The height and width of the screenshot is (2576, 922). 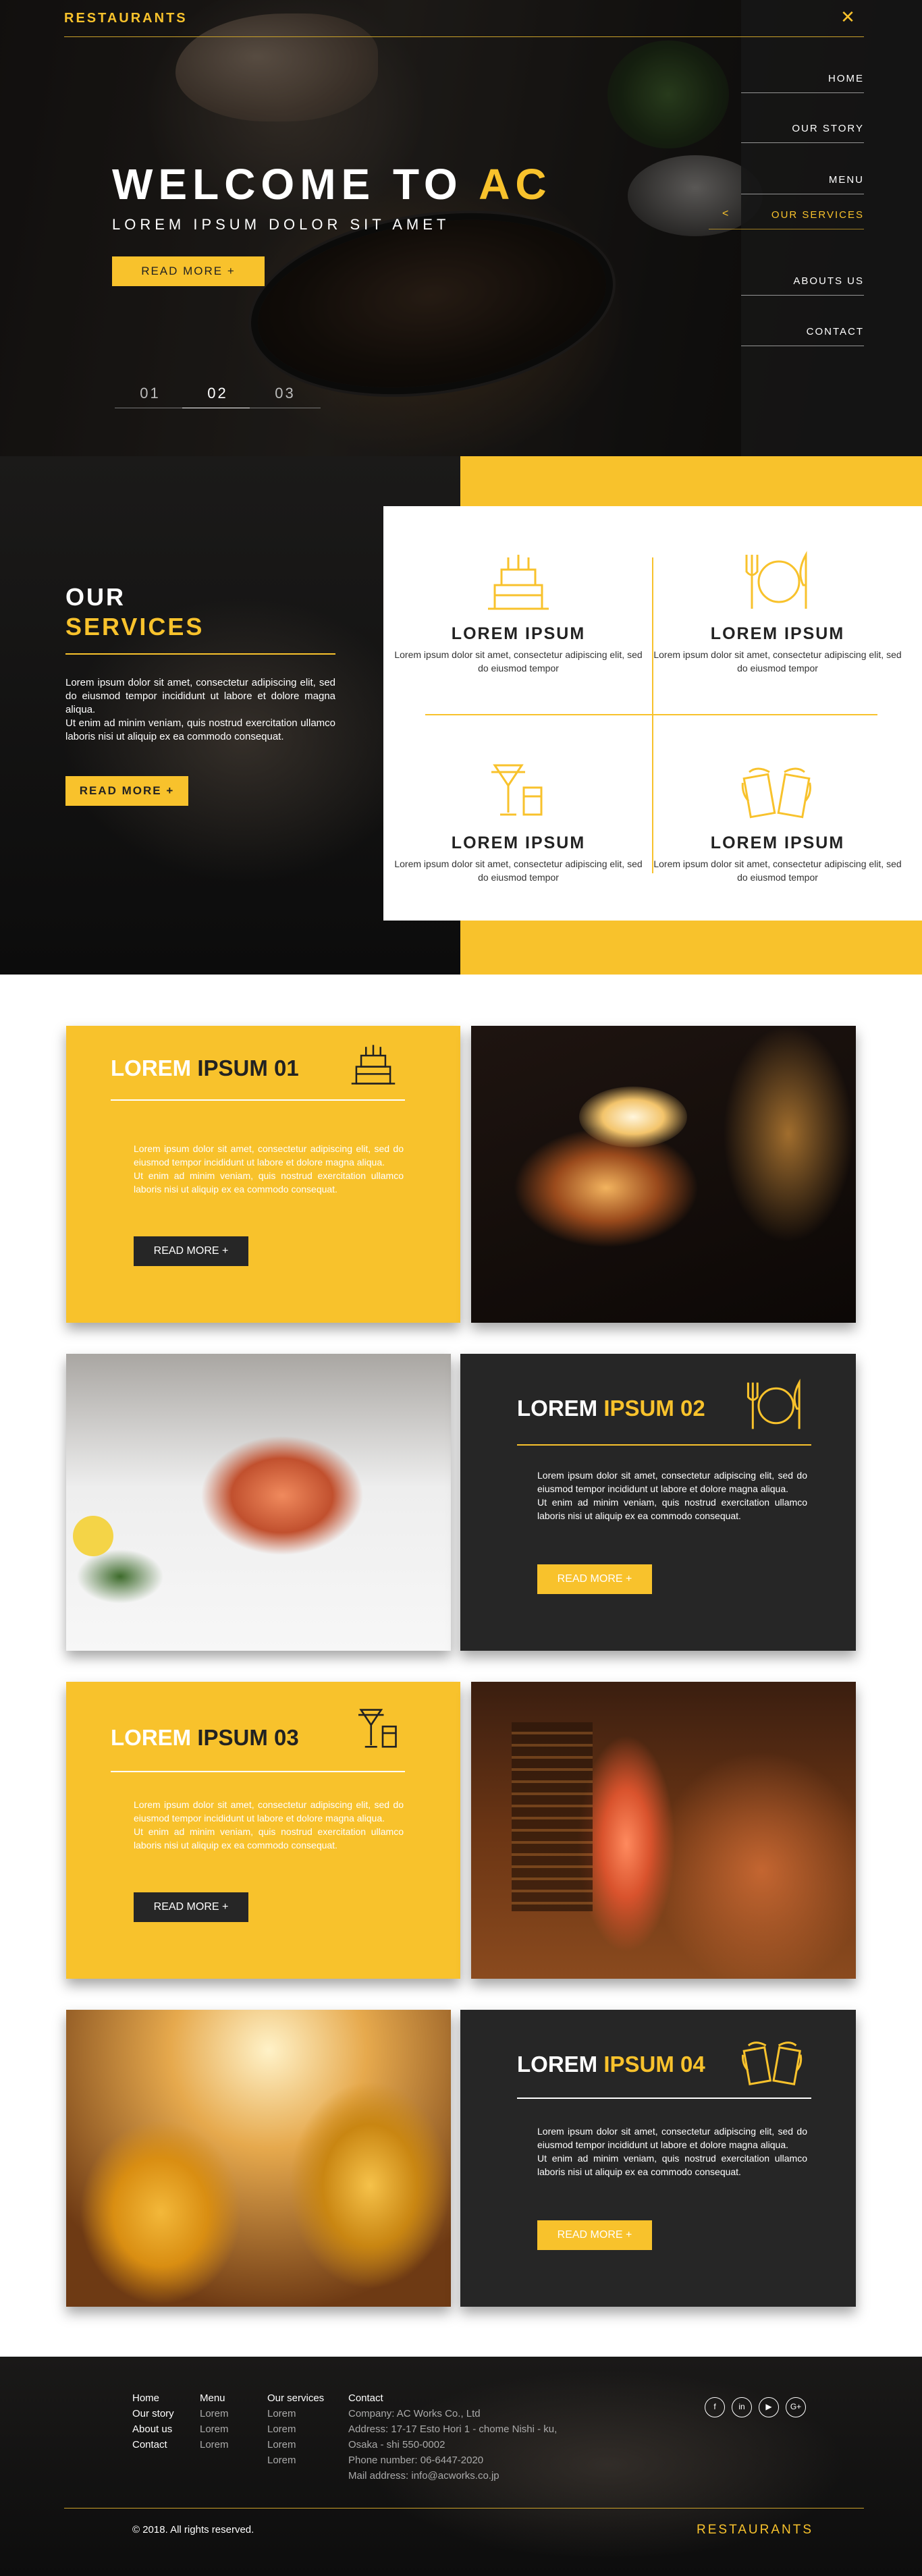 I want to click on nav-item-label: OUR SERVICES, so click(x=818, y=215).